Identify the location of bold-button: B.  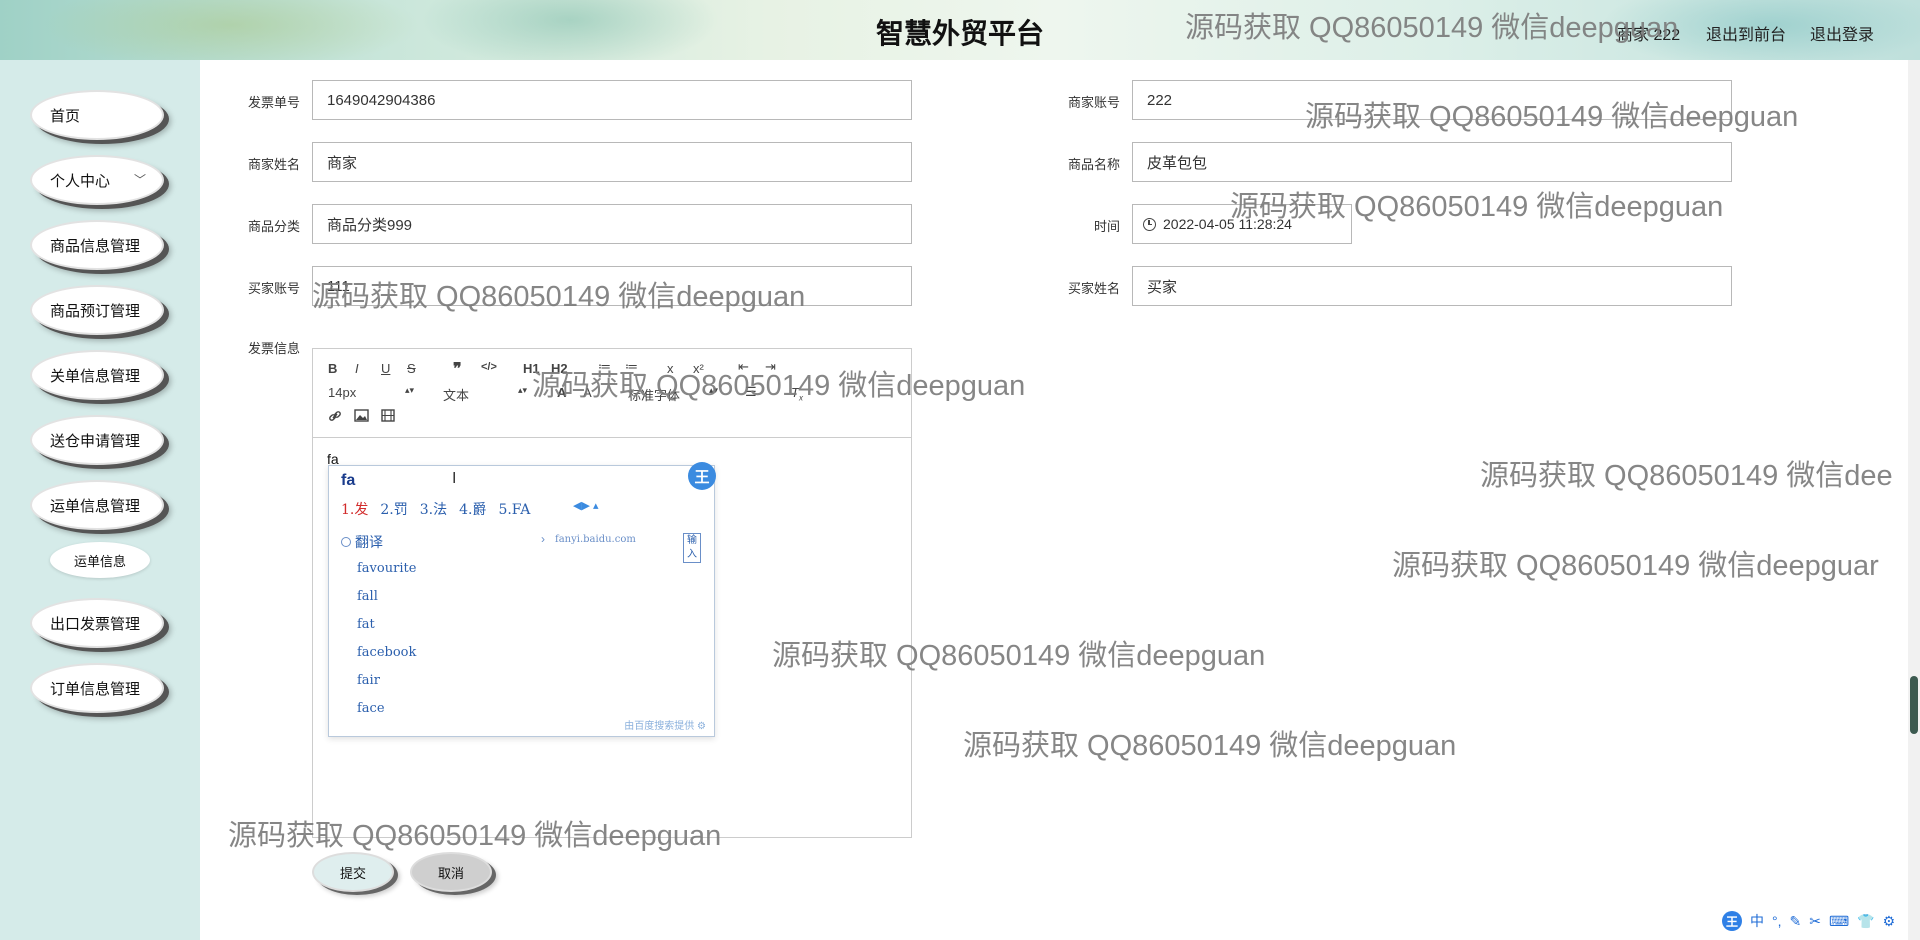
(332, 368).